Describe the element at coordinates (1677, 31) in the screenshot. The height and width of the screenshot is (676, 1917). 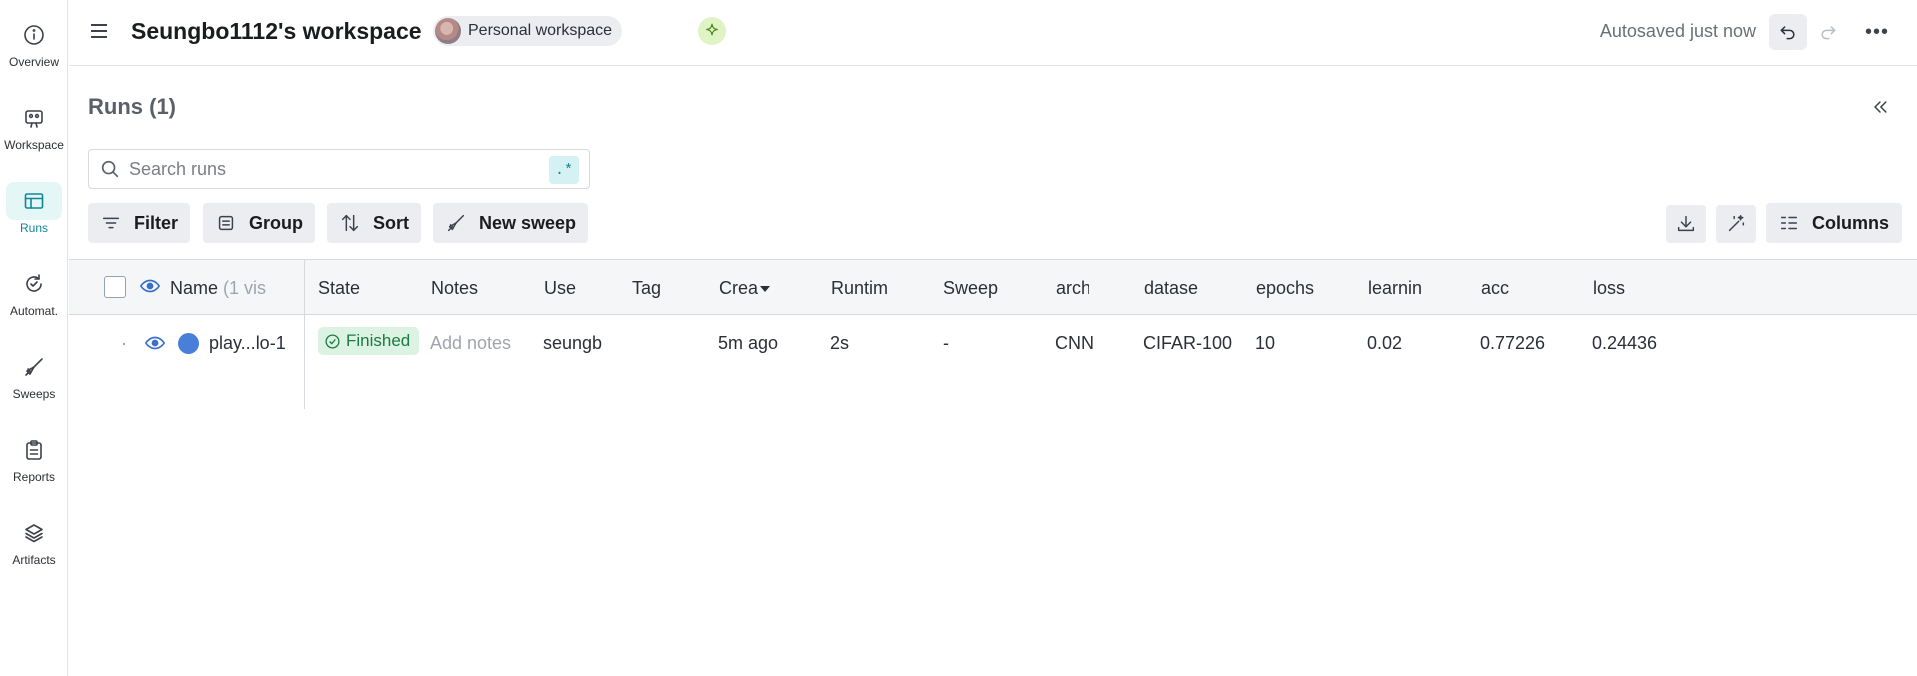
I see `autosave-status: Autosaved just now` at that location.